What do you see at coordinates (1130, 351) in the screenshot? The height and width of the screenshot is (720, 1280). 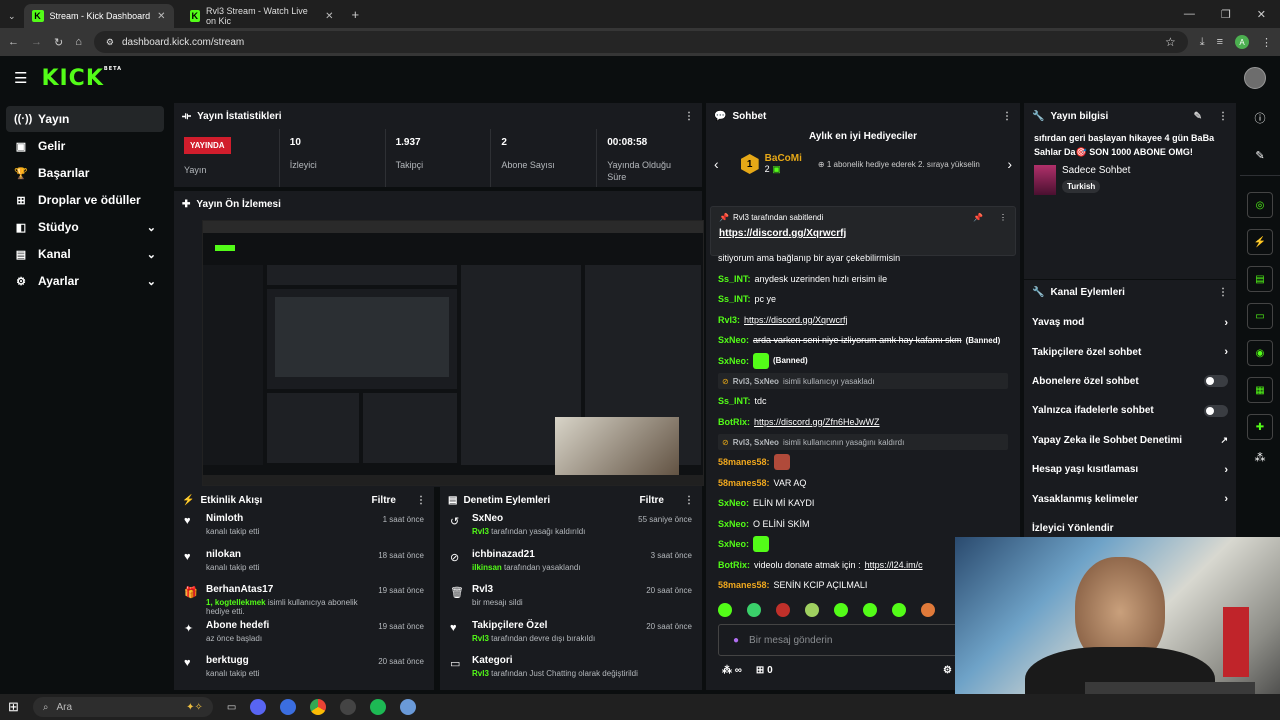 I see `channel-action-item: Takipçilere özel sohbet ›` at bounding box center [1130, 351].